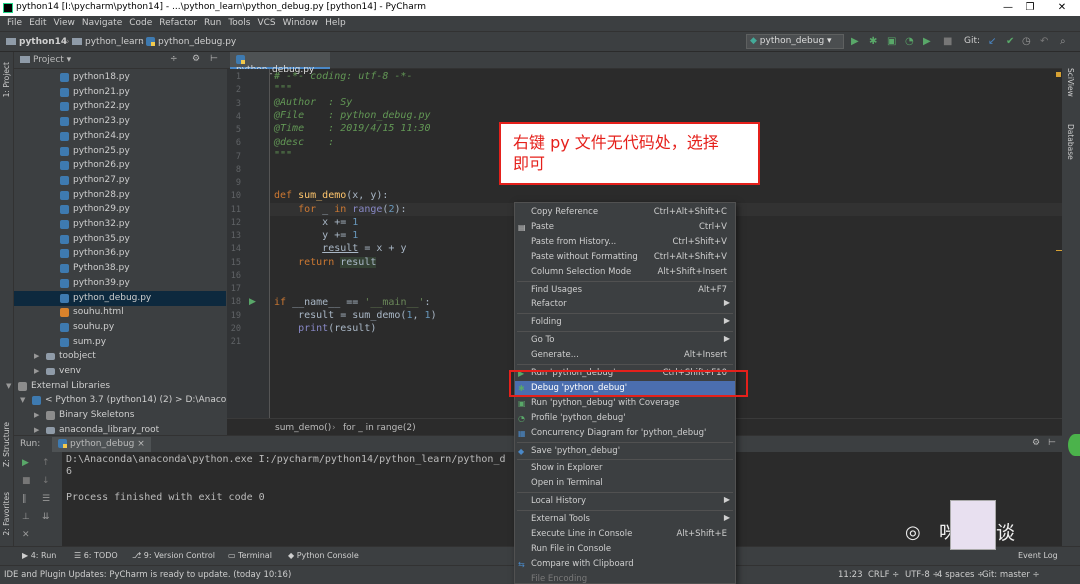 Image resolution: width=1080 pixels, height=584 pixels. What do you see at coordinates (120, 327) in the screenshot?
I see `tree-item: souhu.py` at bounding box center [120, 327].